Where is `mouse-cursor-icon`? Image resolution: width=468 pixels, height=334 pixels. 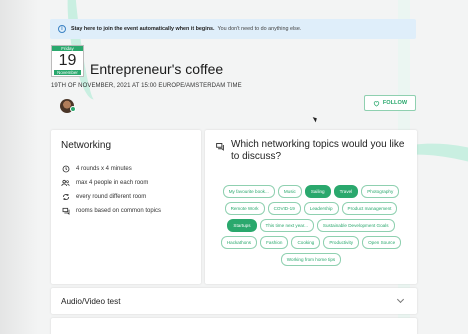
mouse-cursor-icon is located at coordinates (315, 119).